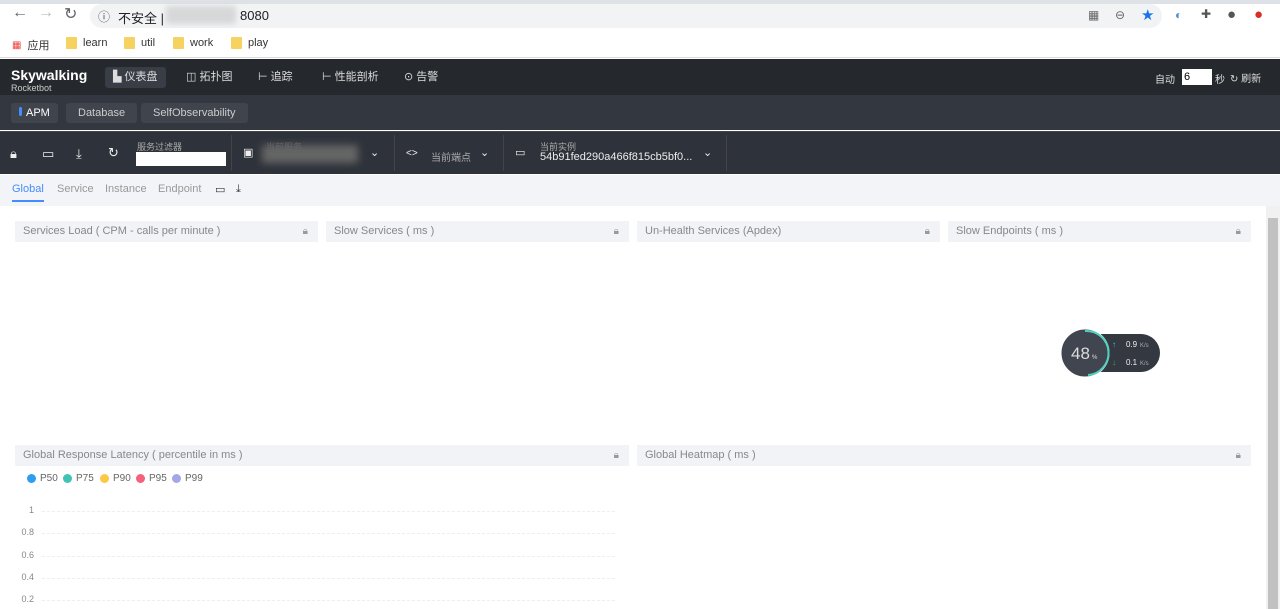  Describe the element at coordinates (27, 532) in the screenshot. I see `y-tick-label: 0.8` at that location.